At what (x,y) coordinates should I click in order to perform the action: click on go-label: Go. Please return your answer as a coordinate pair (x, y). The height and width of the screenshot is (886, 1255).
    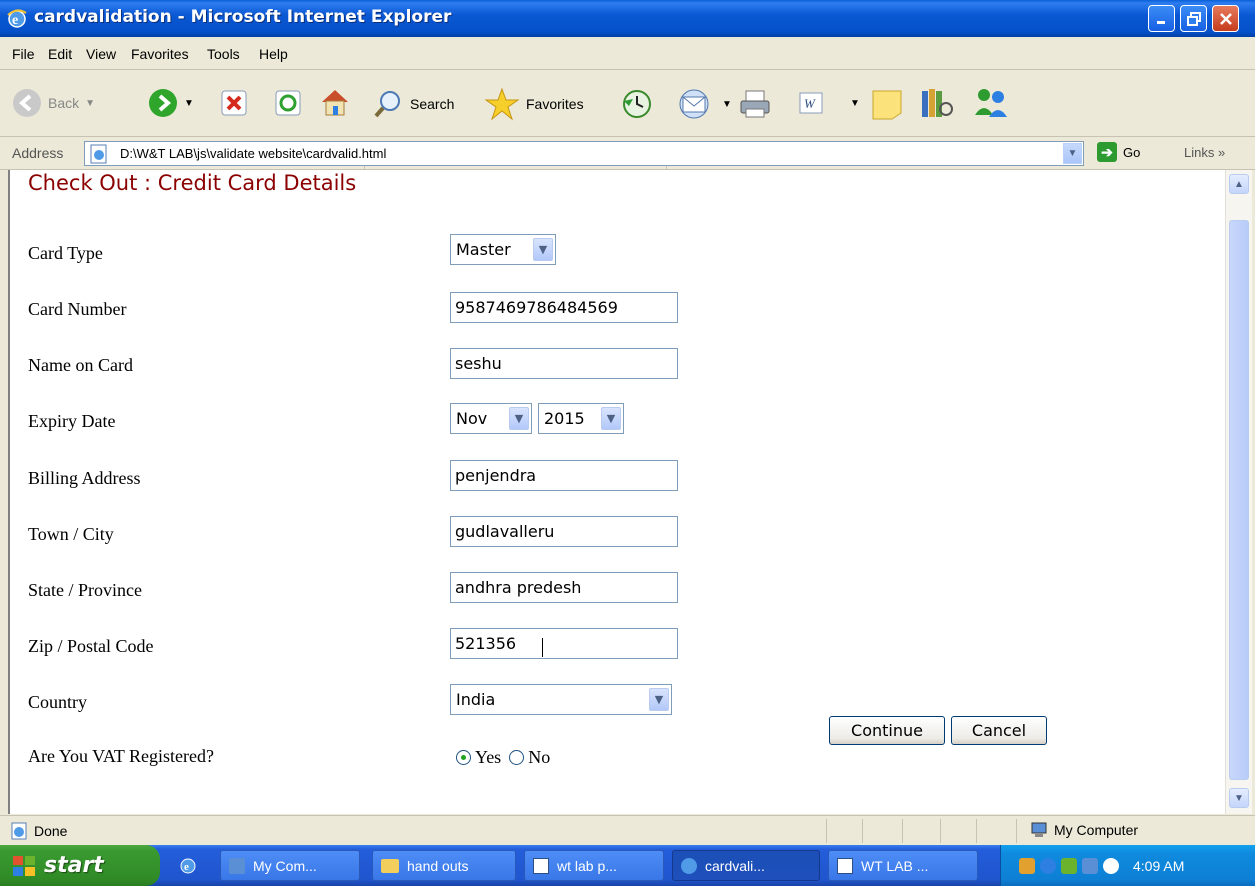
    Looking at the image, I should click on (1132, 152).